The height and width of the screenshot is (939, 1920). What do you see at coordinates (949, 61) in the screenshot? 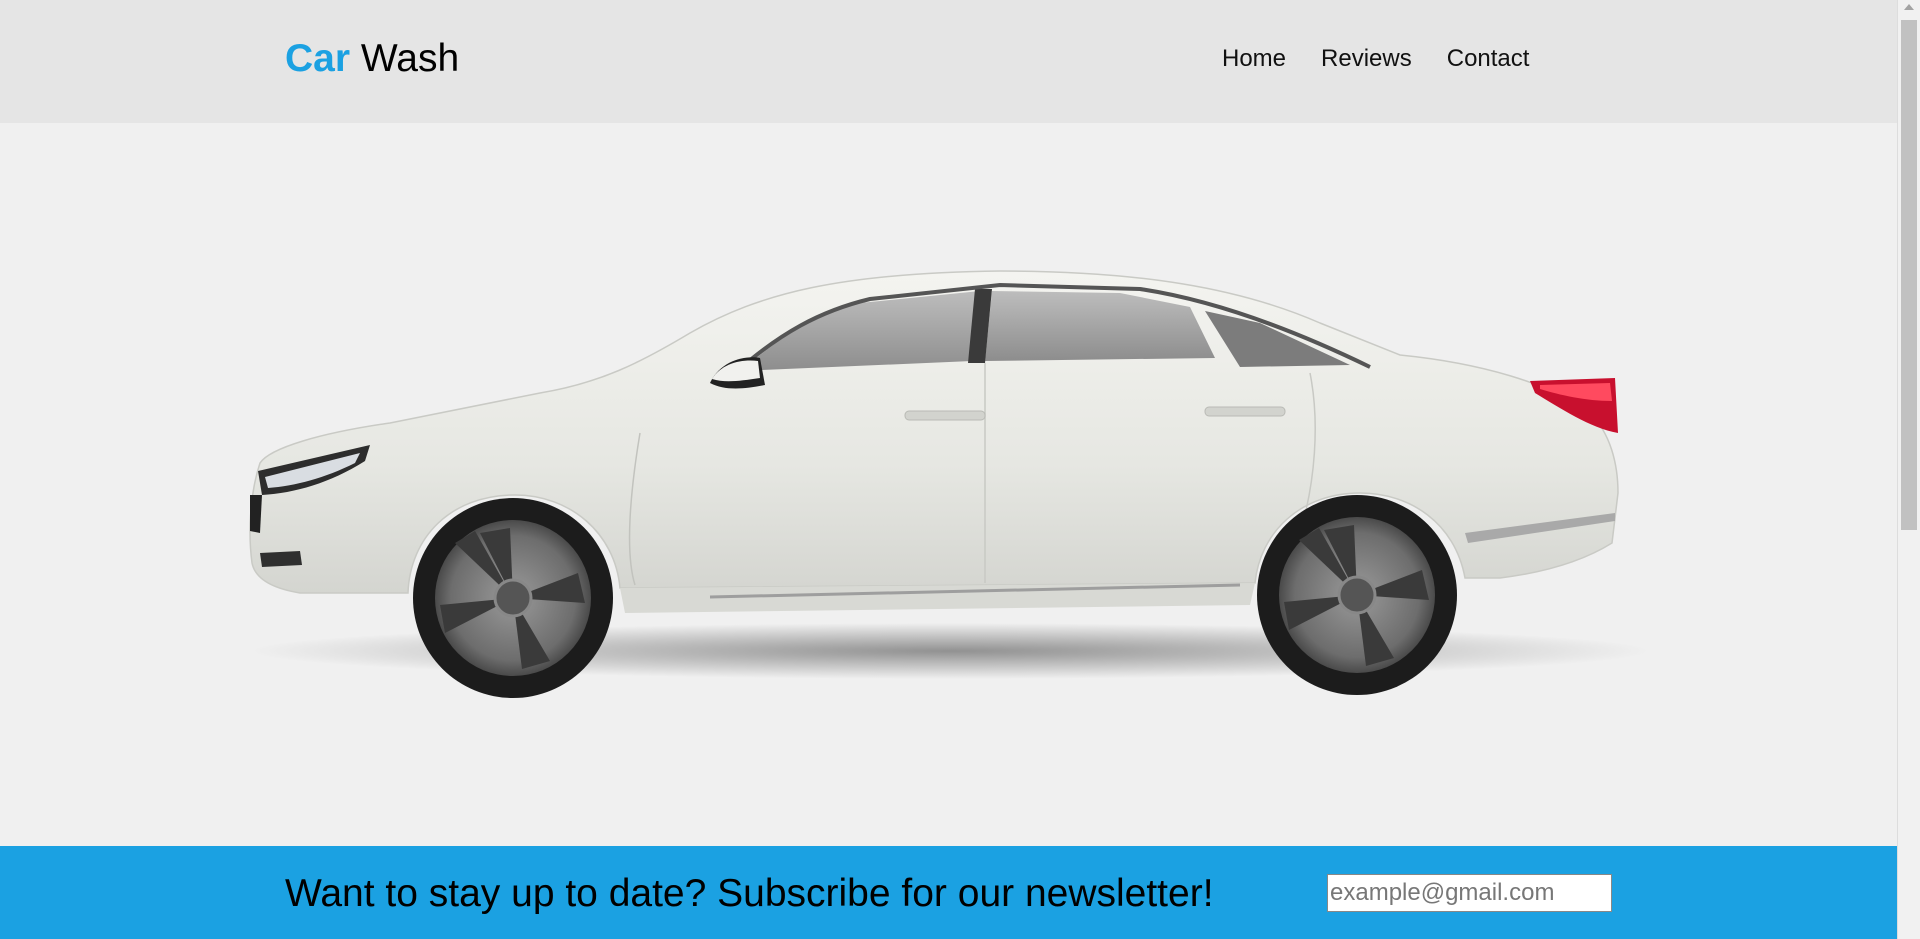
I see `site-header: Car Wash Home Reviews Contact` at bounding box center [949, 61].